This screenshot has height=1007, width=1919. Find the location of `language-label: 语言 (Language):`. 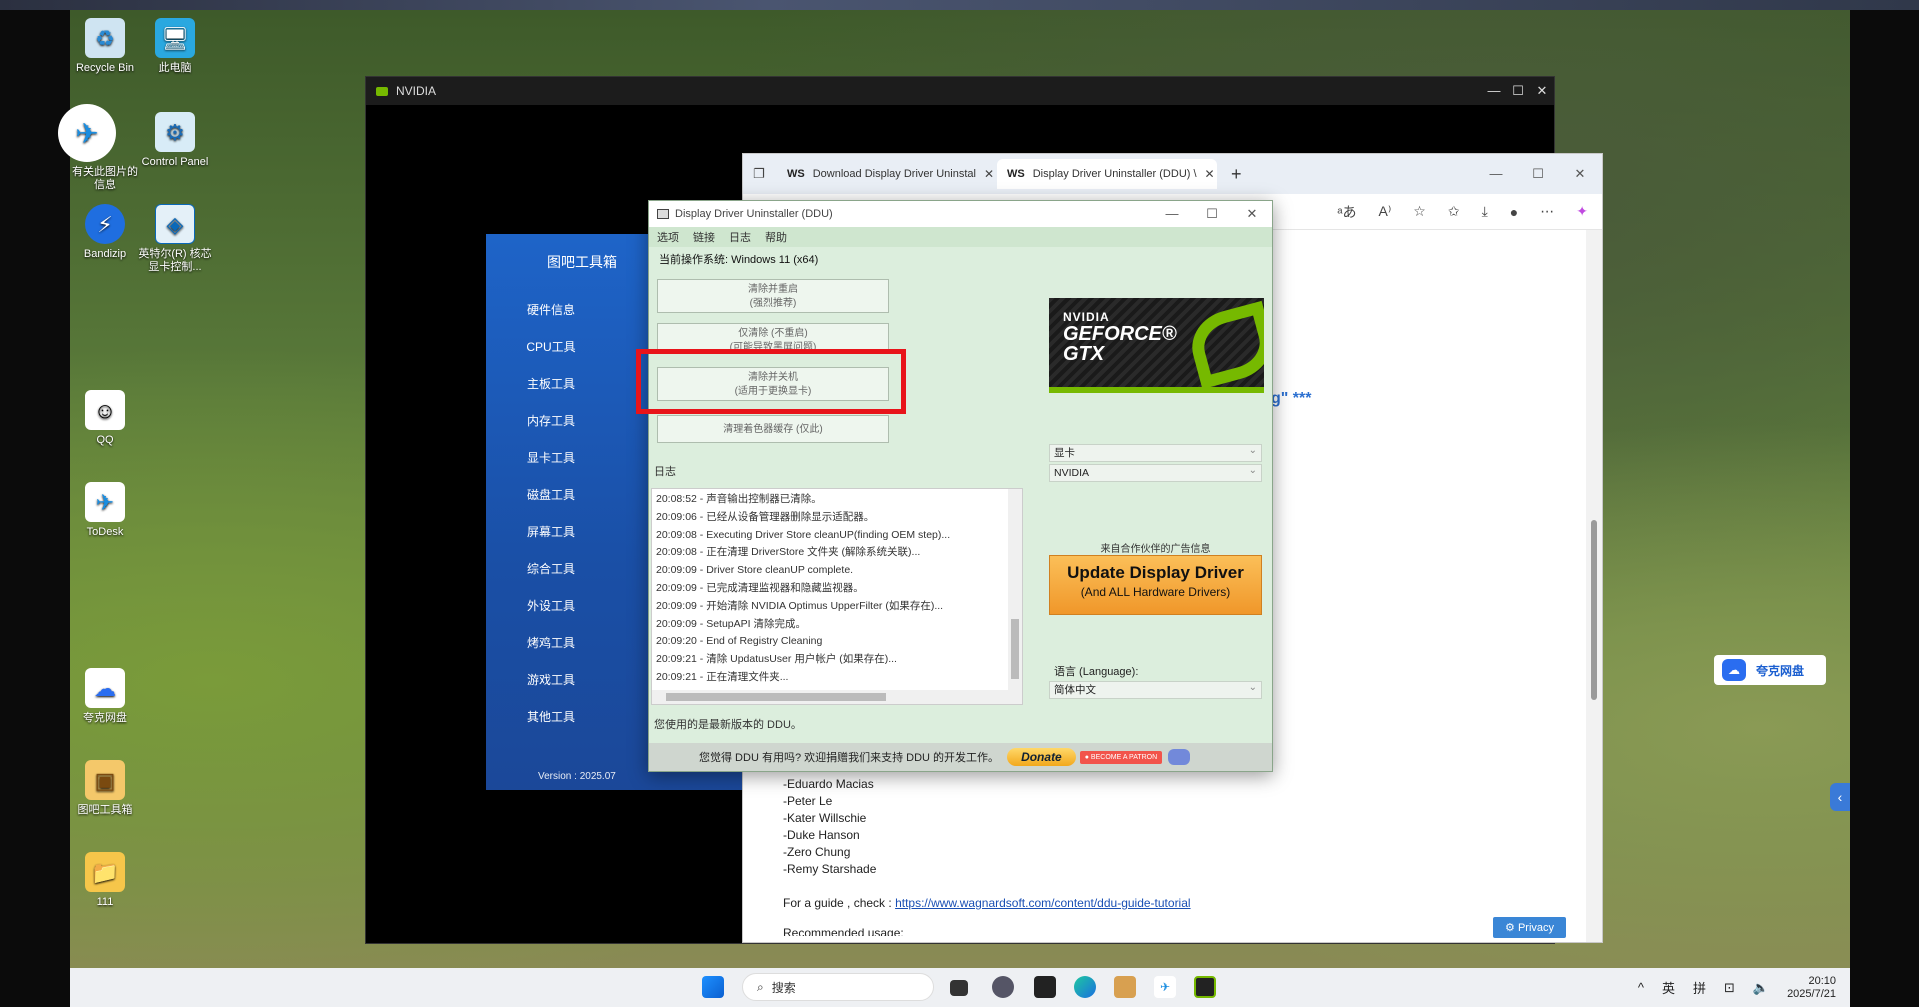

language-label: 语言 (Language): is located at coordinates (1096, 672).